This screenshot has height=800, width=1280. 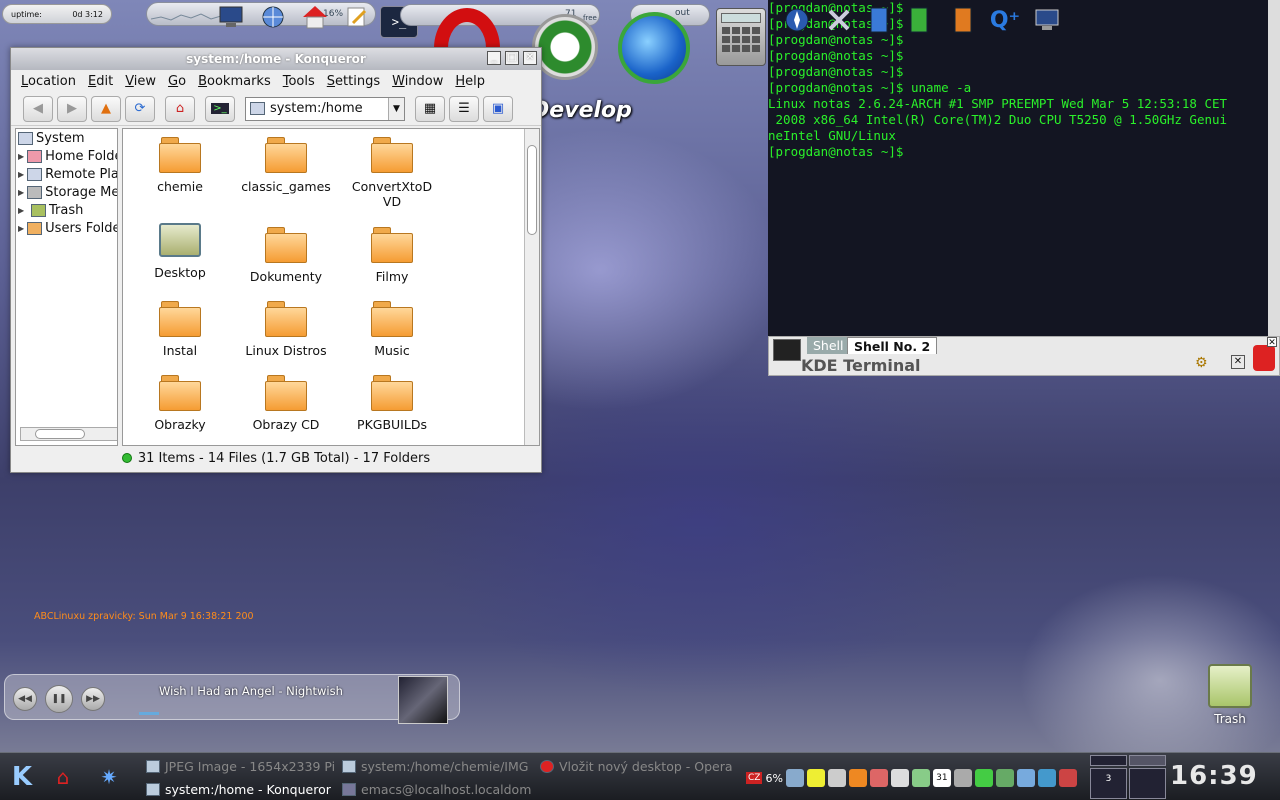 I want to click on file-item: Obrazky, so click(x=180, y=408).